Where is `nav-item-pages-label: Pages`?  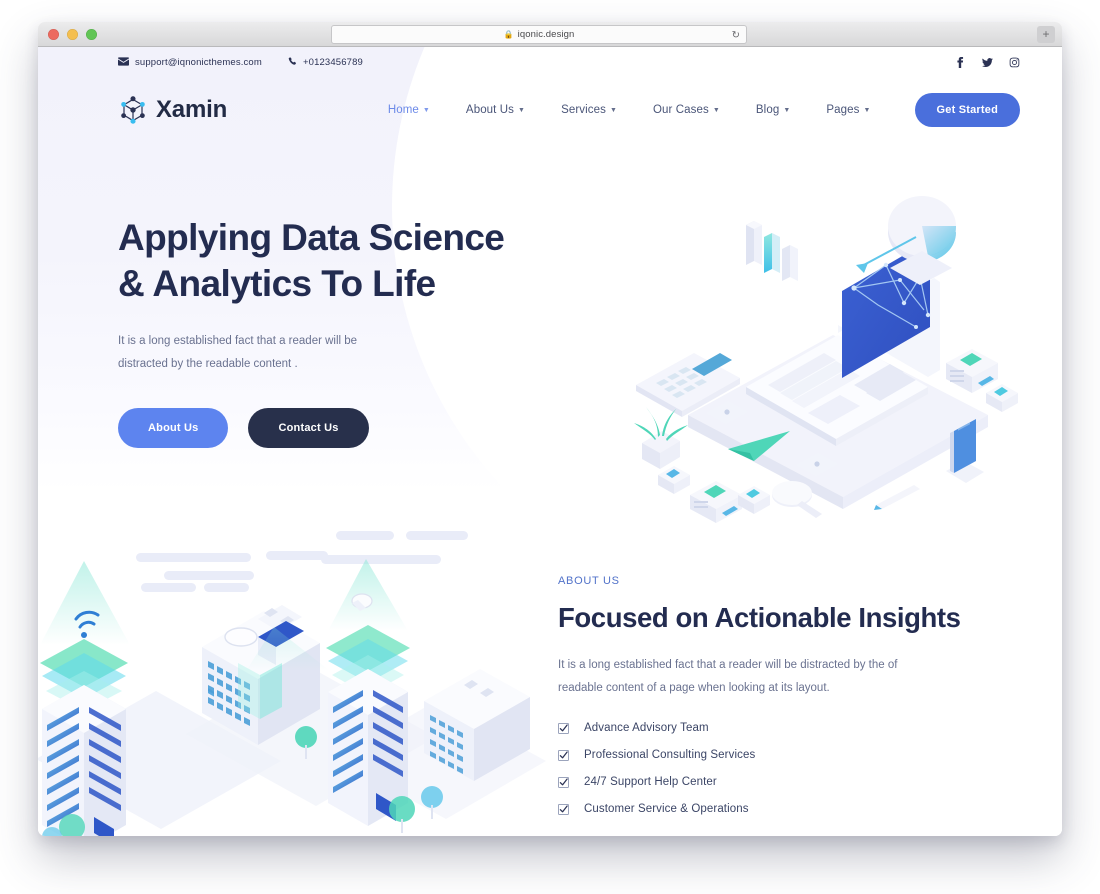 nav-item-pages-label: Pages is located at coordinates (843, 109).